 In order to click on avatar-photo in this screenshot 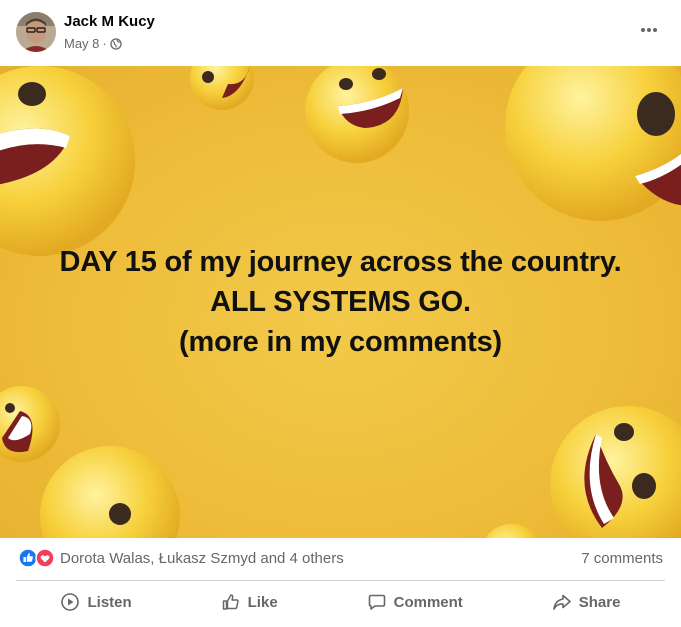, I will do `click(36, 32)`.